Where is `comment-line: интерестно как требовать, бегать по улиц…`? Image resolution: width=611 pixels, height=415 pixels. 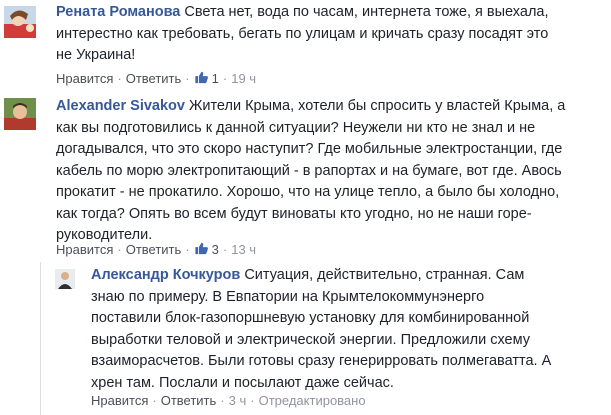
comment-line: интерестно как требовать, бегать по улиц… is located at coordinates (302, 33).